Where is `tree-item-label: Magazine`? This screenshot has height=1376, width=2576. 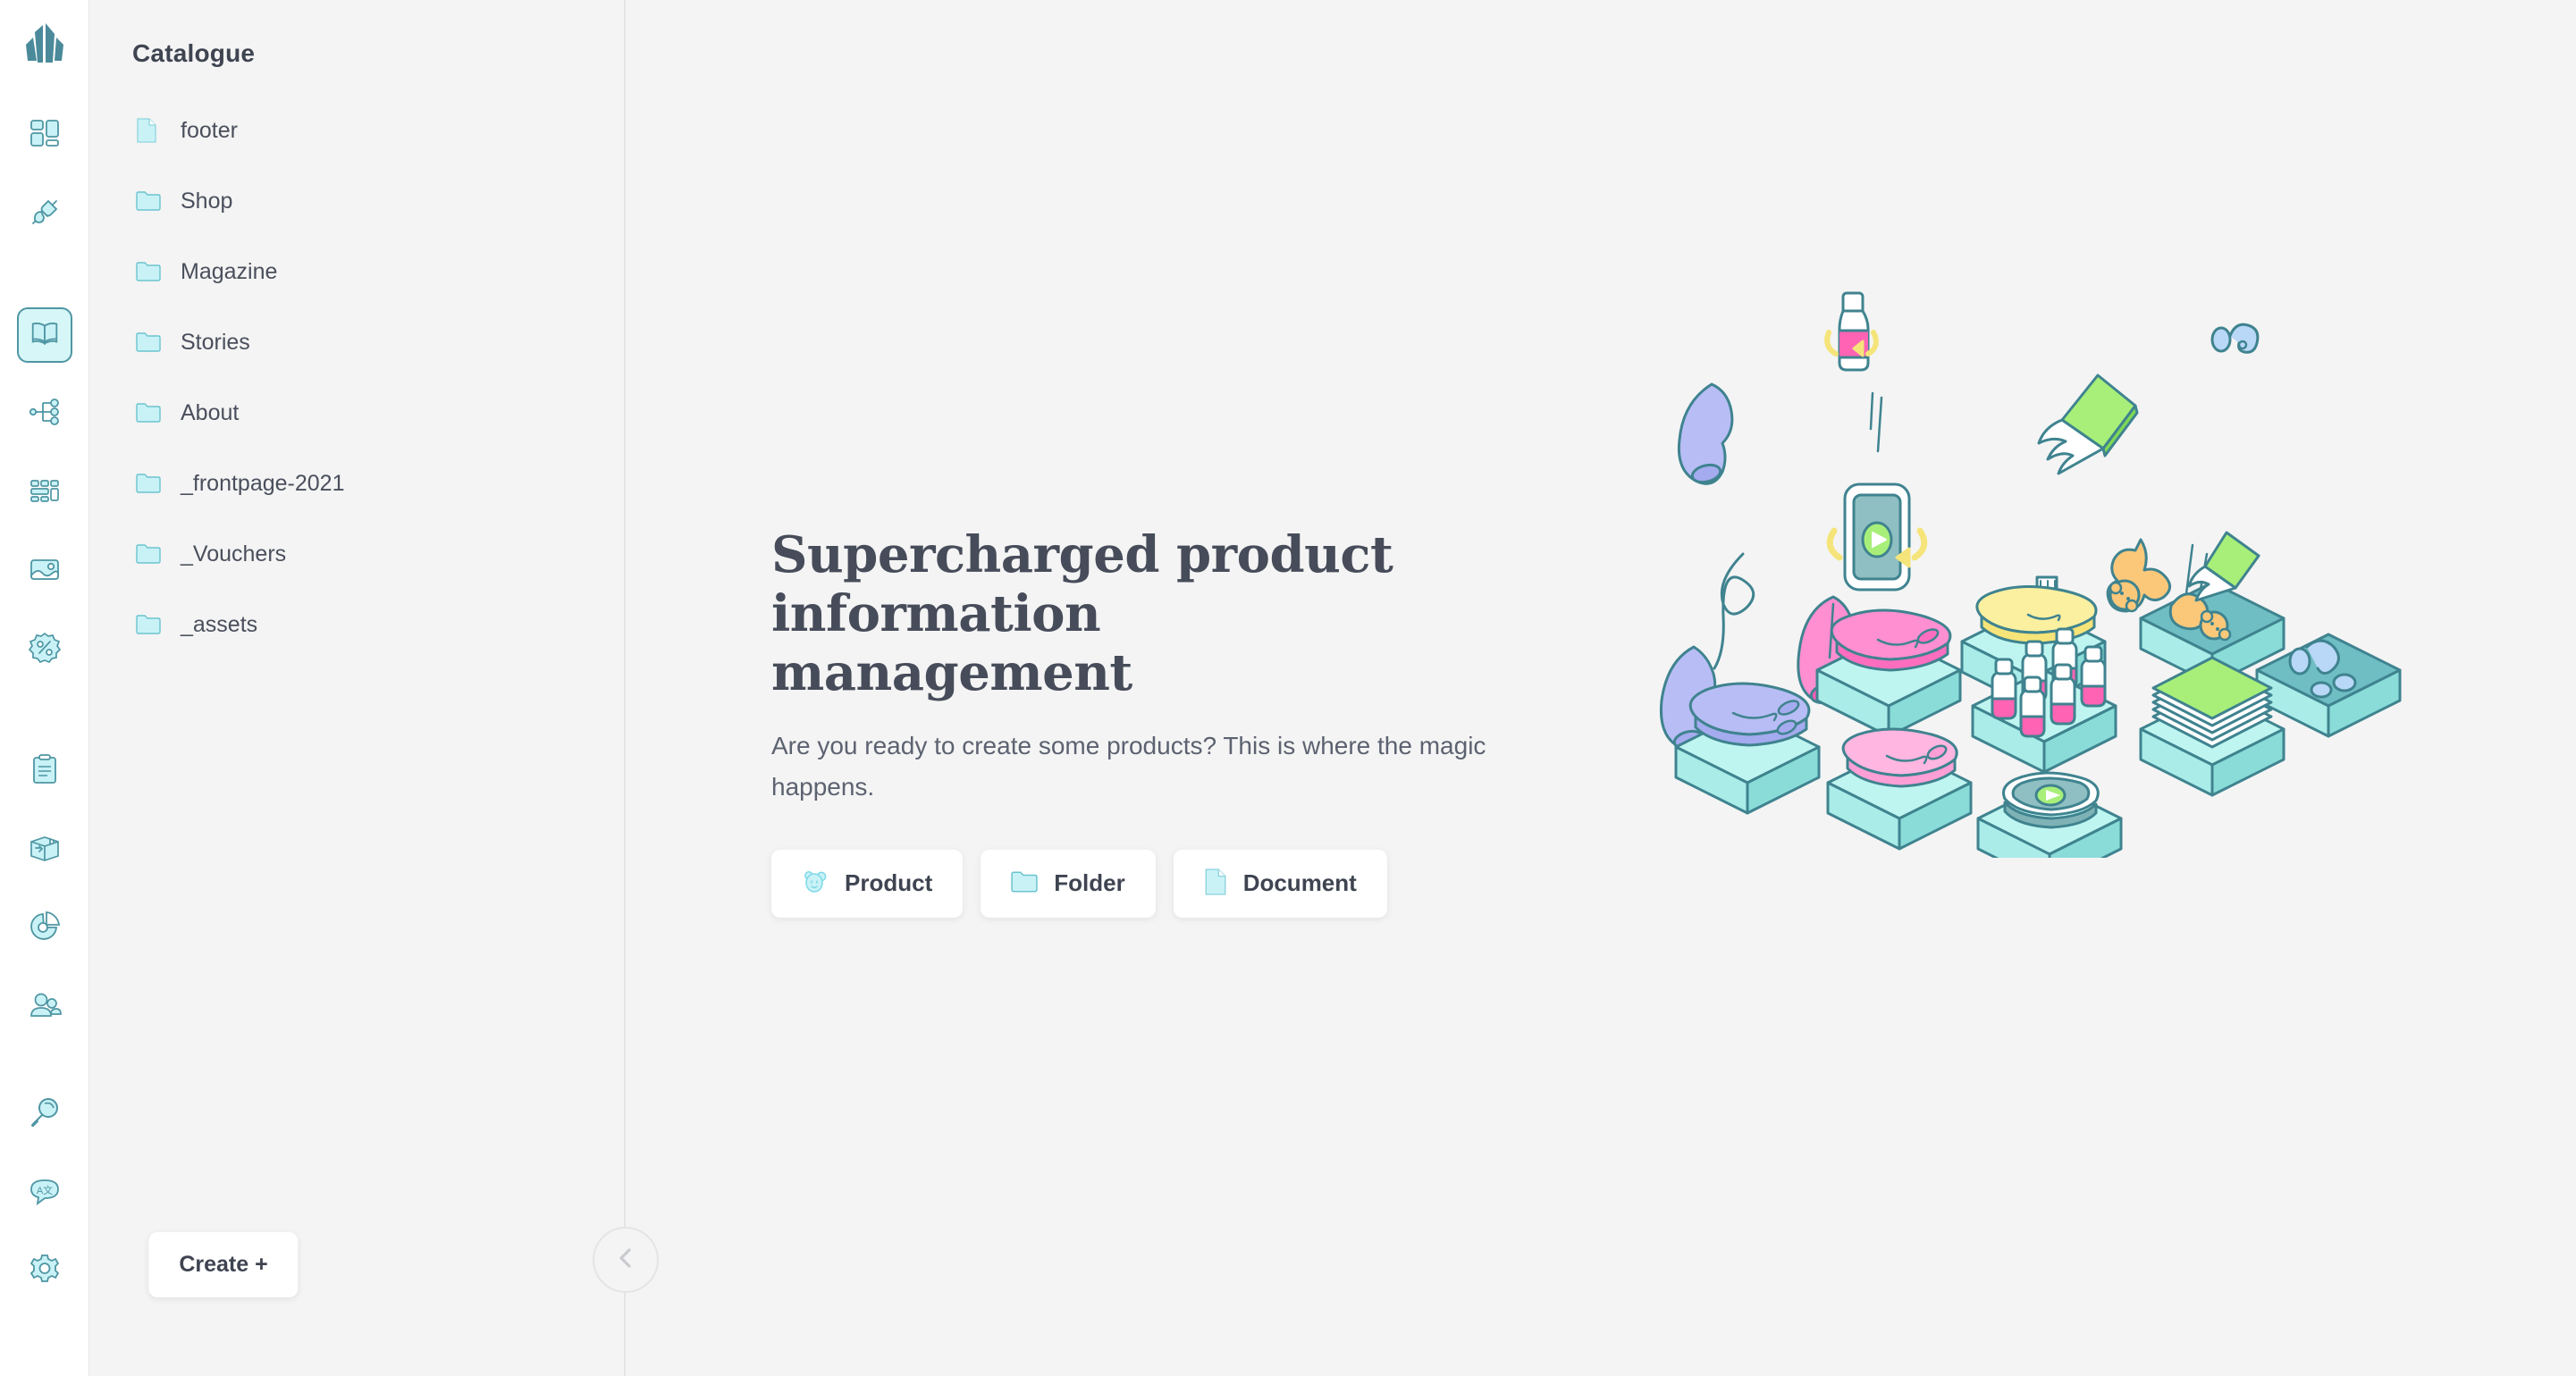 tree-item-label: Magazine is located at coordinates (230, 271).